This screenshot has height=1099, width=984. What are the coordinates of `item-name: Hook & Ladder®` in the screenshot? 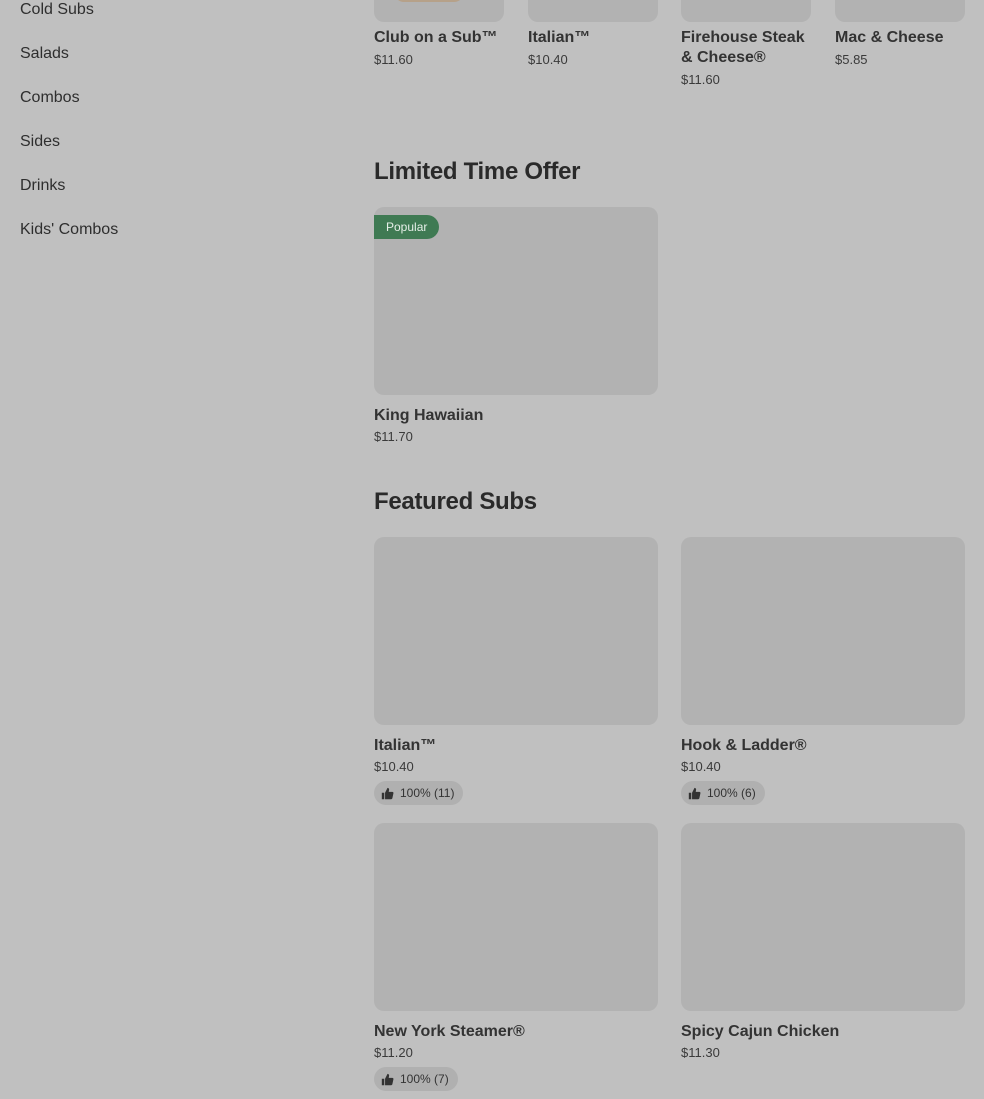 It's located at (744, 745).